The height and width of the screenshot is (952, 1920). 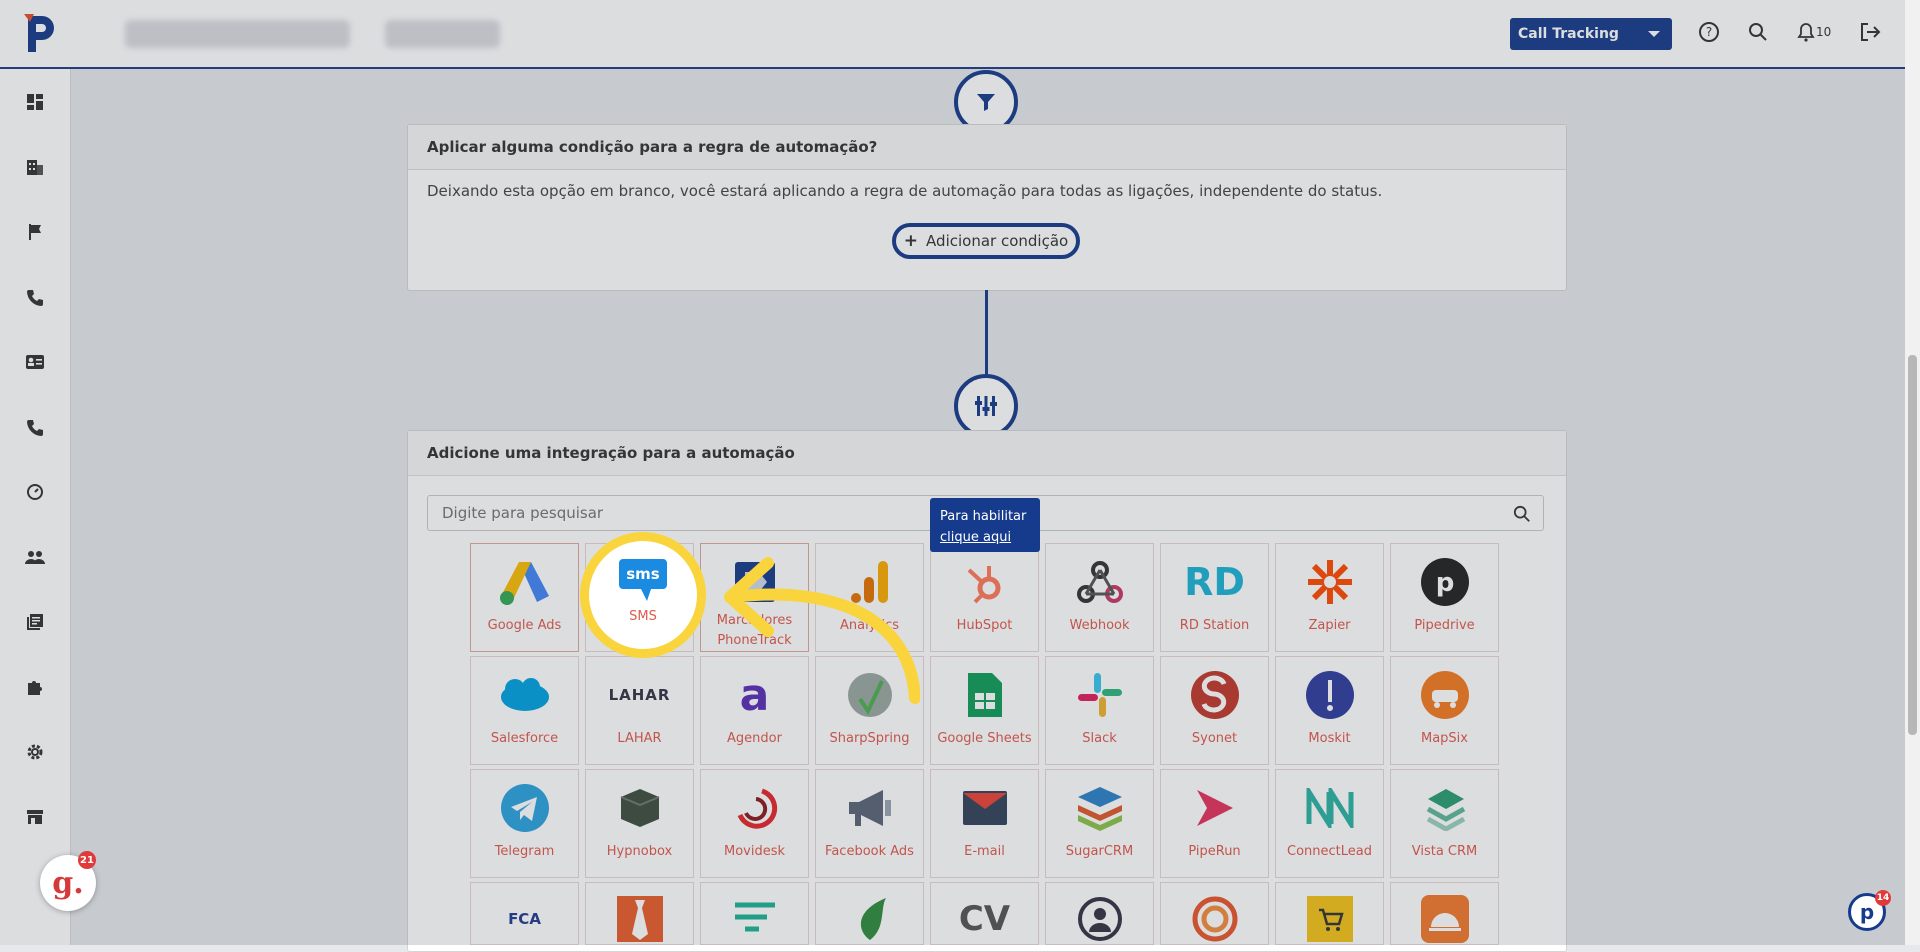 I want to click on integration-tile-syonet: Syonet, so click(x=1214, y=710).